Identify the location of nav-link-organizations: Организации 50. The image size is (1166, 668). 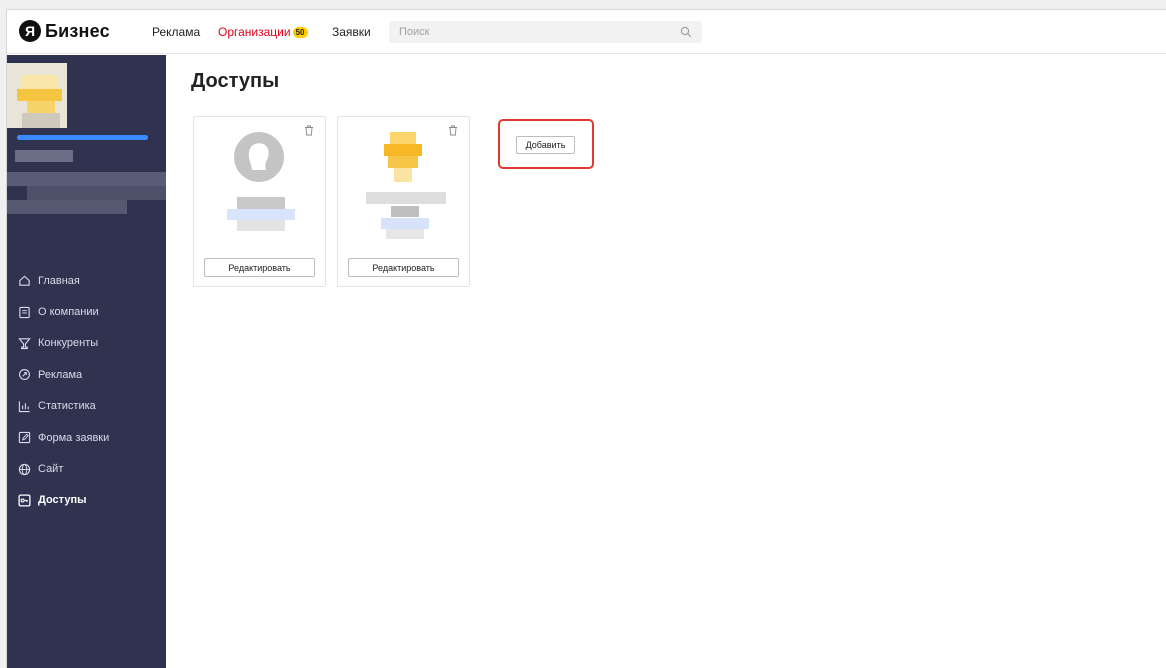
(263, 32).